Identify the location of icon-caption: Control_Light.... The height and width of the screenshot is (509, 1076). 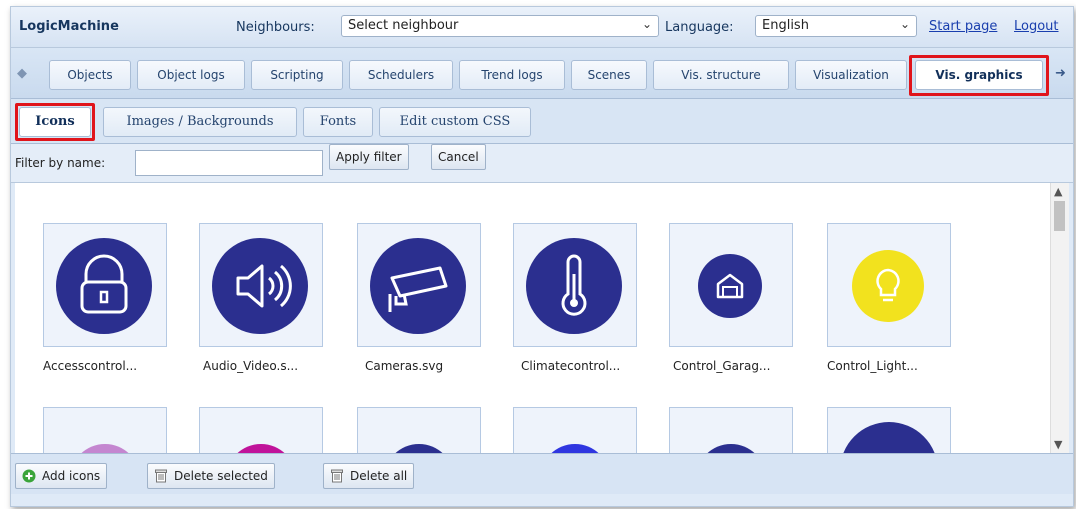
(872, 366).